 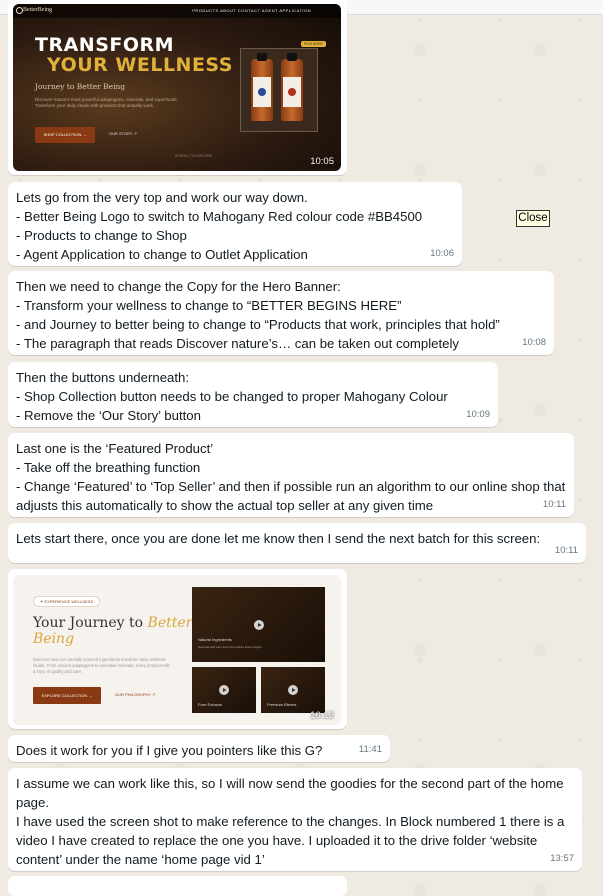 What do you see at coordinates (65, 135) in the screenshot?
I see `mockup-shop-button: SHOP COLLECTION →` at bounding box center [65, 135].